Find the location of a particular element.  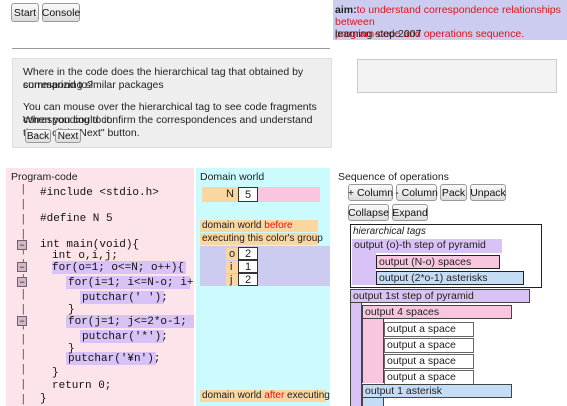

before-caption-line2: executing this color's group is located at coordinates (261, 239).